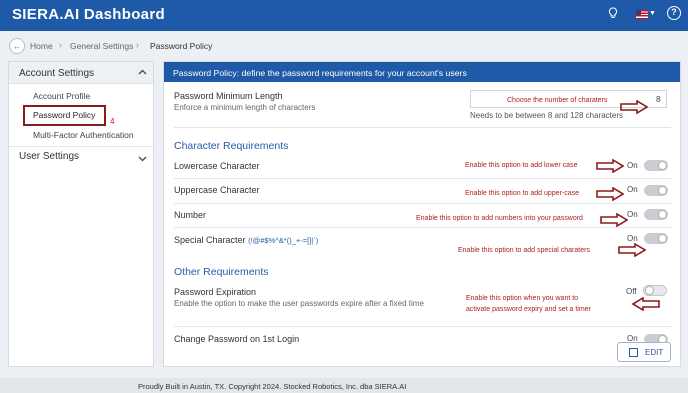 Image resolution: width=688 pixels, height=393 pixels. Describe the element at coordinates (528, 309) in the screenshot. I see `annotation-note: activate password expiry and set a timer` at that location.